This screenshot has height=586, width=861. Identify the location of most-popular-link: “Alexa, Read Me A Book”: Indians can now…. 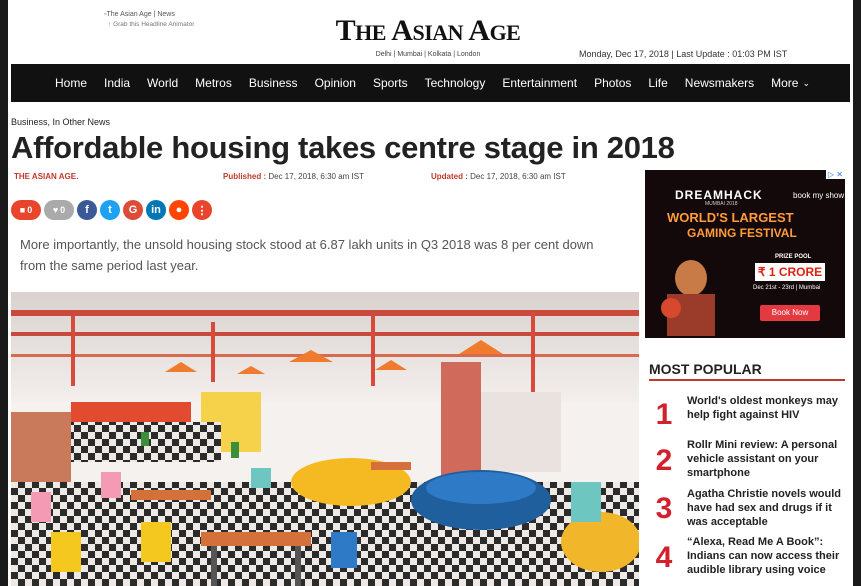
(767, 556).